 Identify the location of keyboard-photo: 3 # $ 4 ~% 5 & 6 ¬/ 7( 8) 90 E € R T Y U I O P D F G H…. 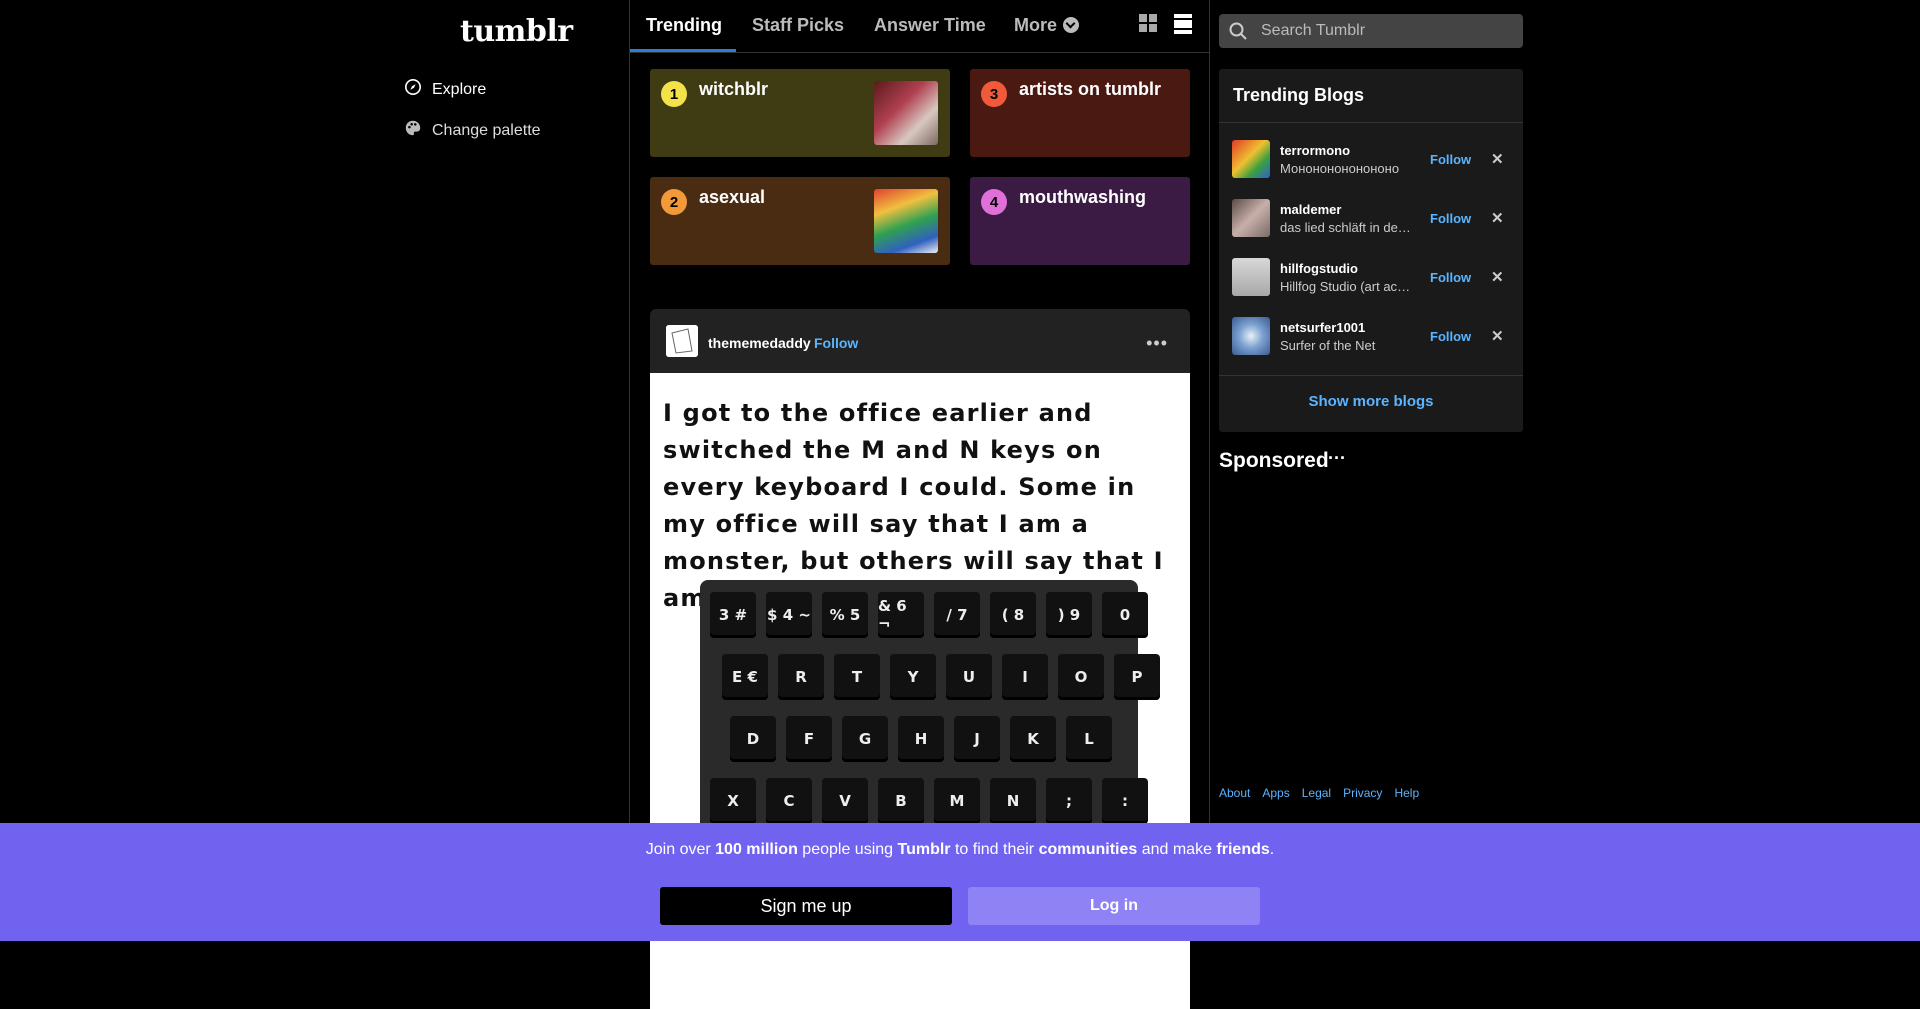
(930, 710).